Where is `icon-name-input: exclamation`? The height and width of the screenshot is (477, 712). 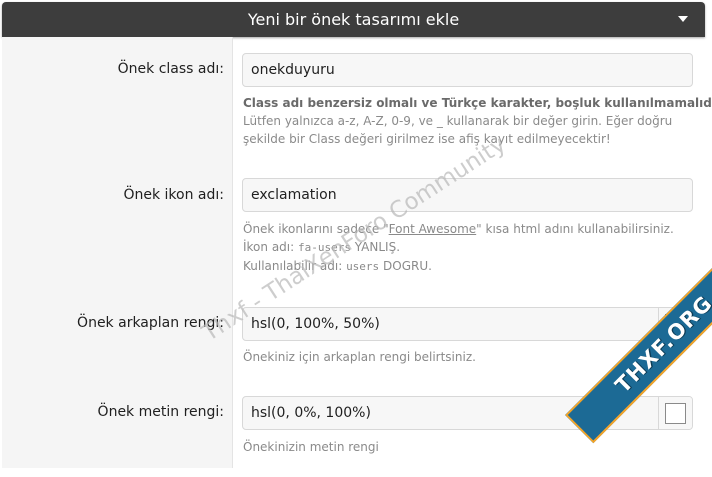
icon-name-input: exclamation is located at coordinates (467, 195).